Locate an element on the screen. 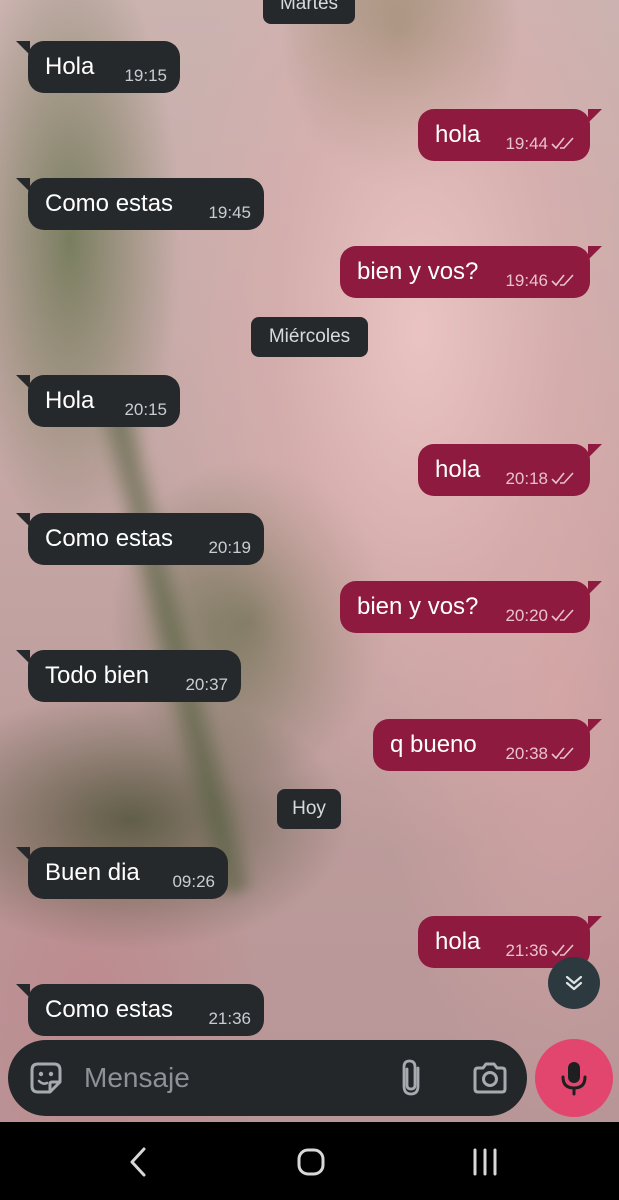 Image resolution: width=619 pixels, height=1200 pixels. message-outgoing: hola 20:18 is located at coordinates (510, 470).